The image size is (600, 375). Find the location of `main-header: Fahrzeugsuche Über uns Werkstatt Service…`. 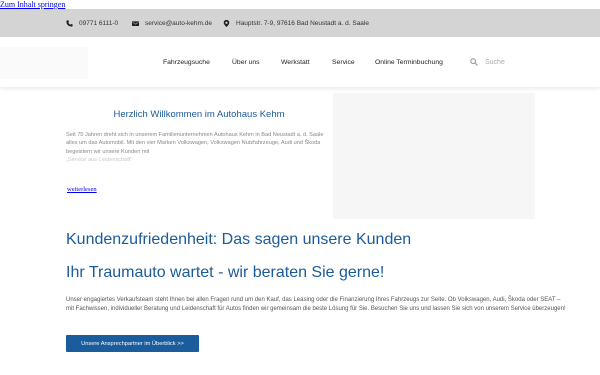

main-header: Fahrzeugsuche Über uns Werkstatt Service… is located at coordinates (300, 62).